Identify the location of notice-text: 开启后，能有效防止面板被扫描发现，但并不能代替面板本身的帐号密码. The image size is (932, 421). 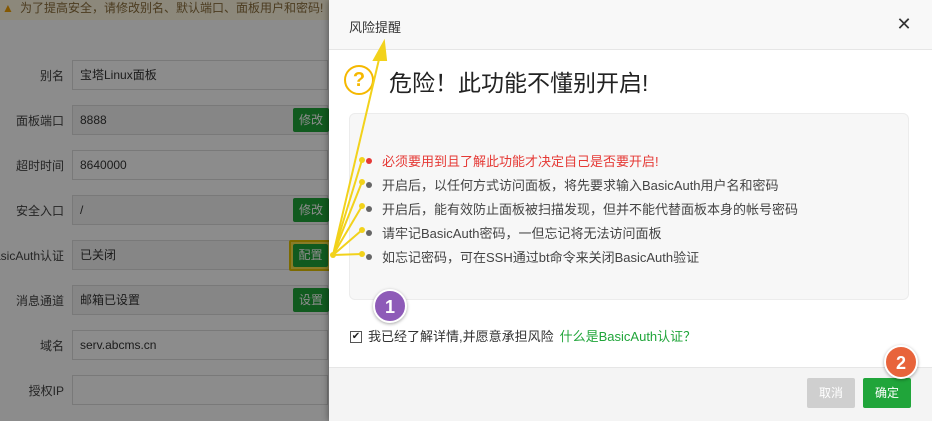
(590, 209).